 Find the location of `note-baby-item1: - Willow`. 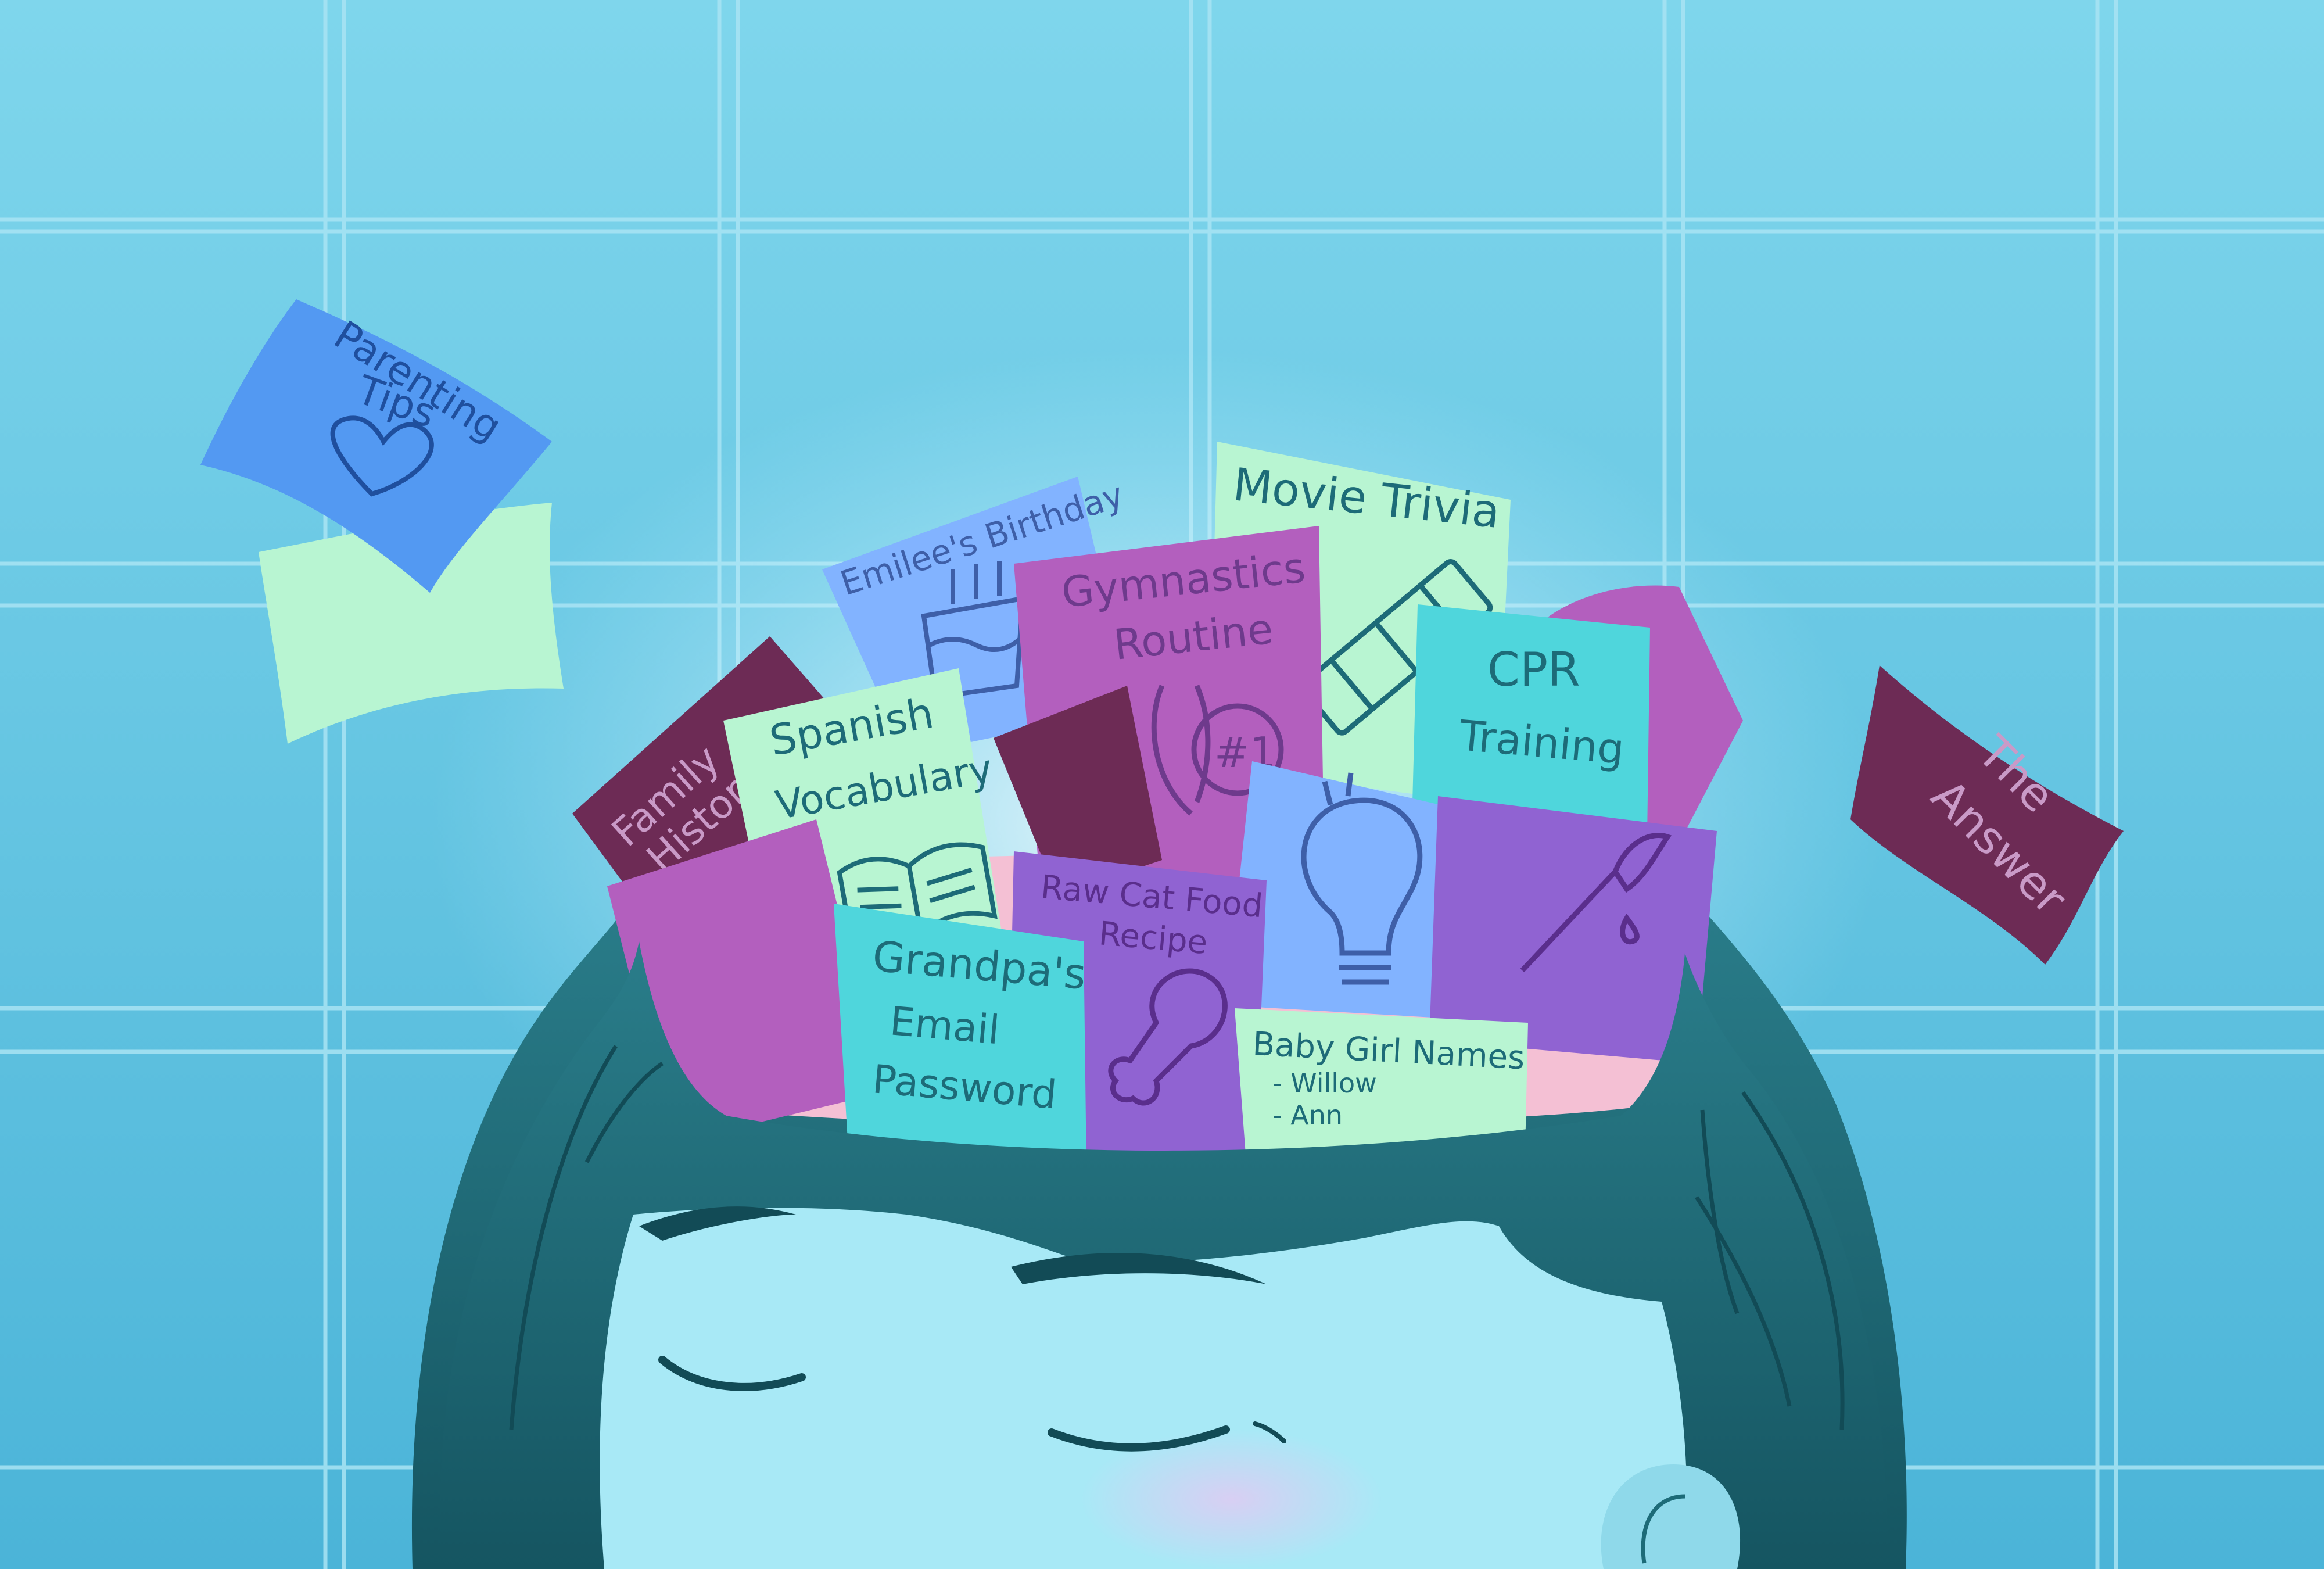

note-baby-item1: - Willow is located at coordinates (1324, 1083).